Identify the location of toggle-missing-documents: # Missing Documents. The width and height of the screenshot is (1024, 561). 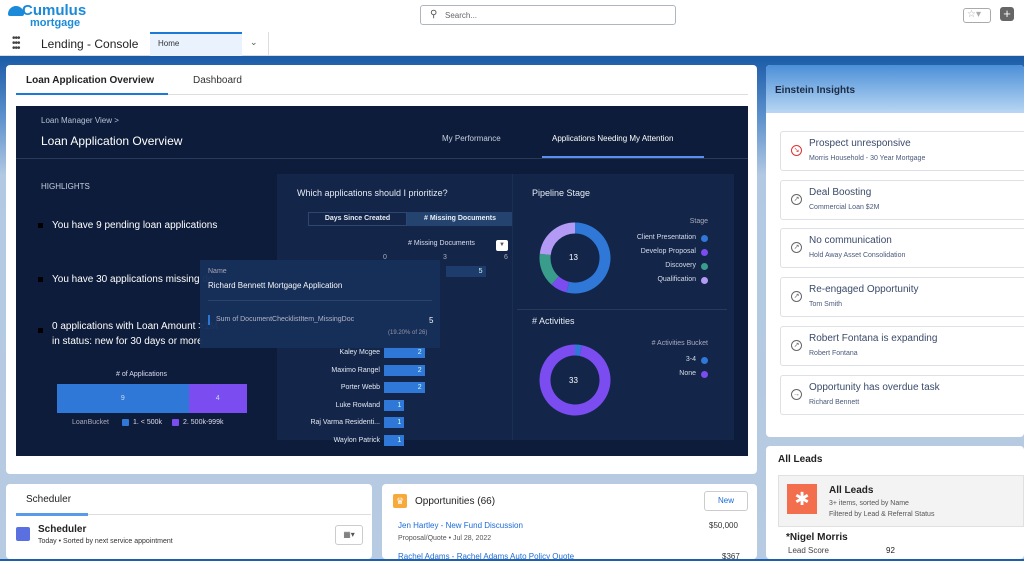
(460, 219).